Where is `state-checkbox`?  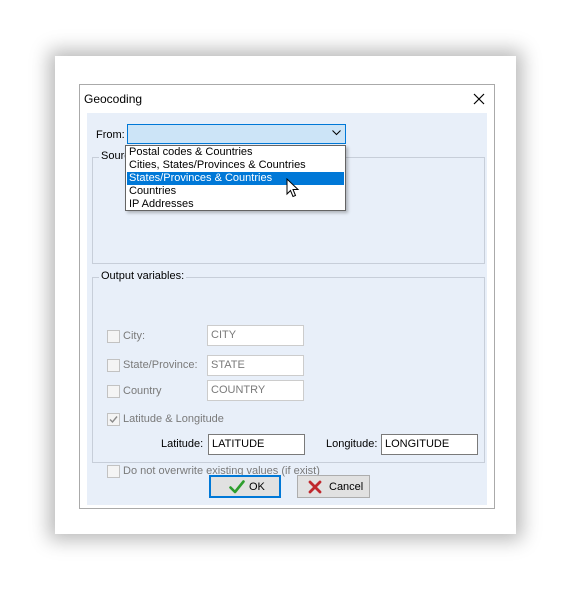
state-checkbox is located at coordinates (113, 365).